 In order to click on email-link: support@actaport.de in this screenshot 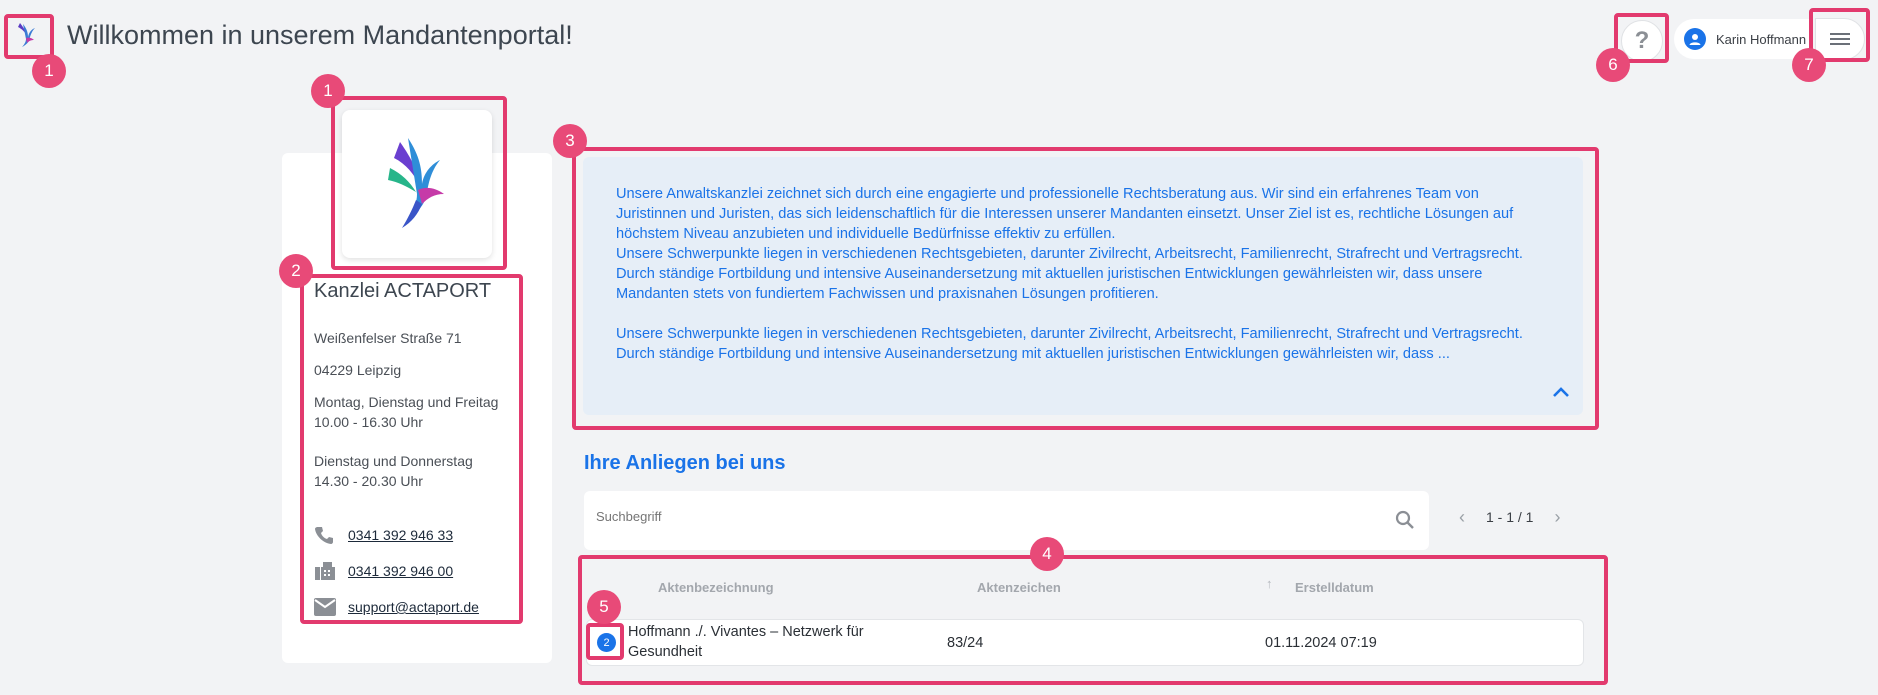, I will do `click(413, 607)`.